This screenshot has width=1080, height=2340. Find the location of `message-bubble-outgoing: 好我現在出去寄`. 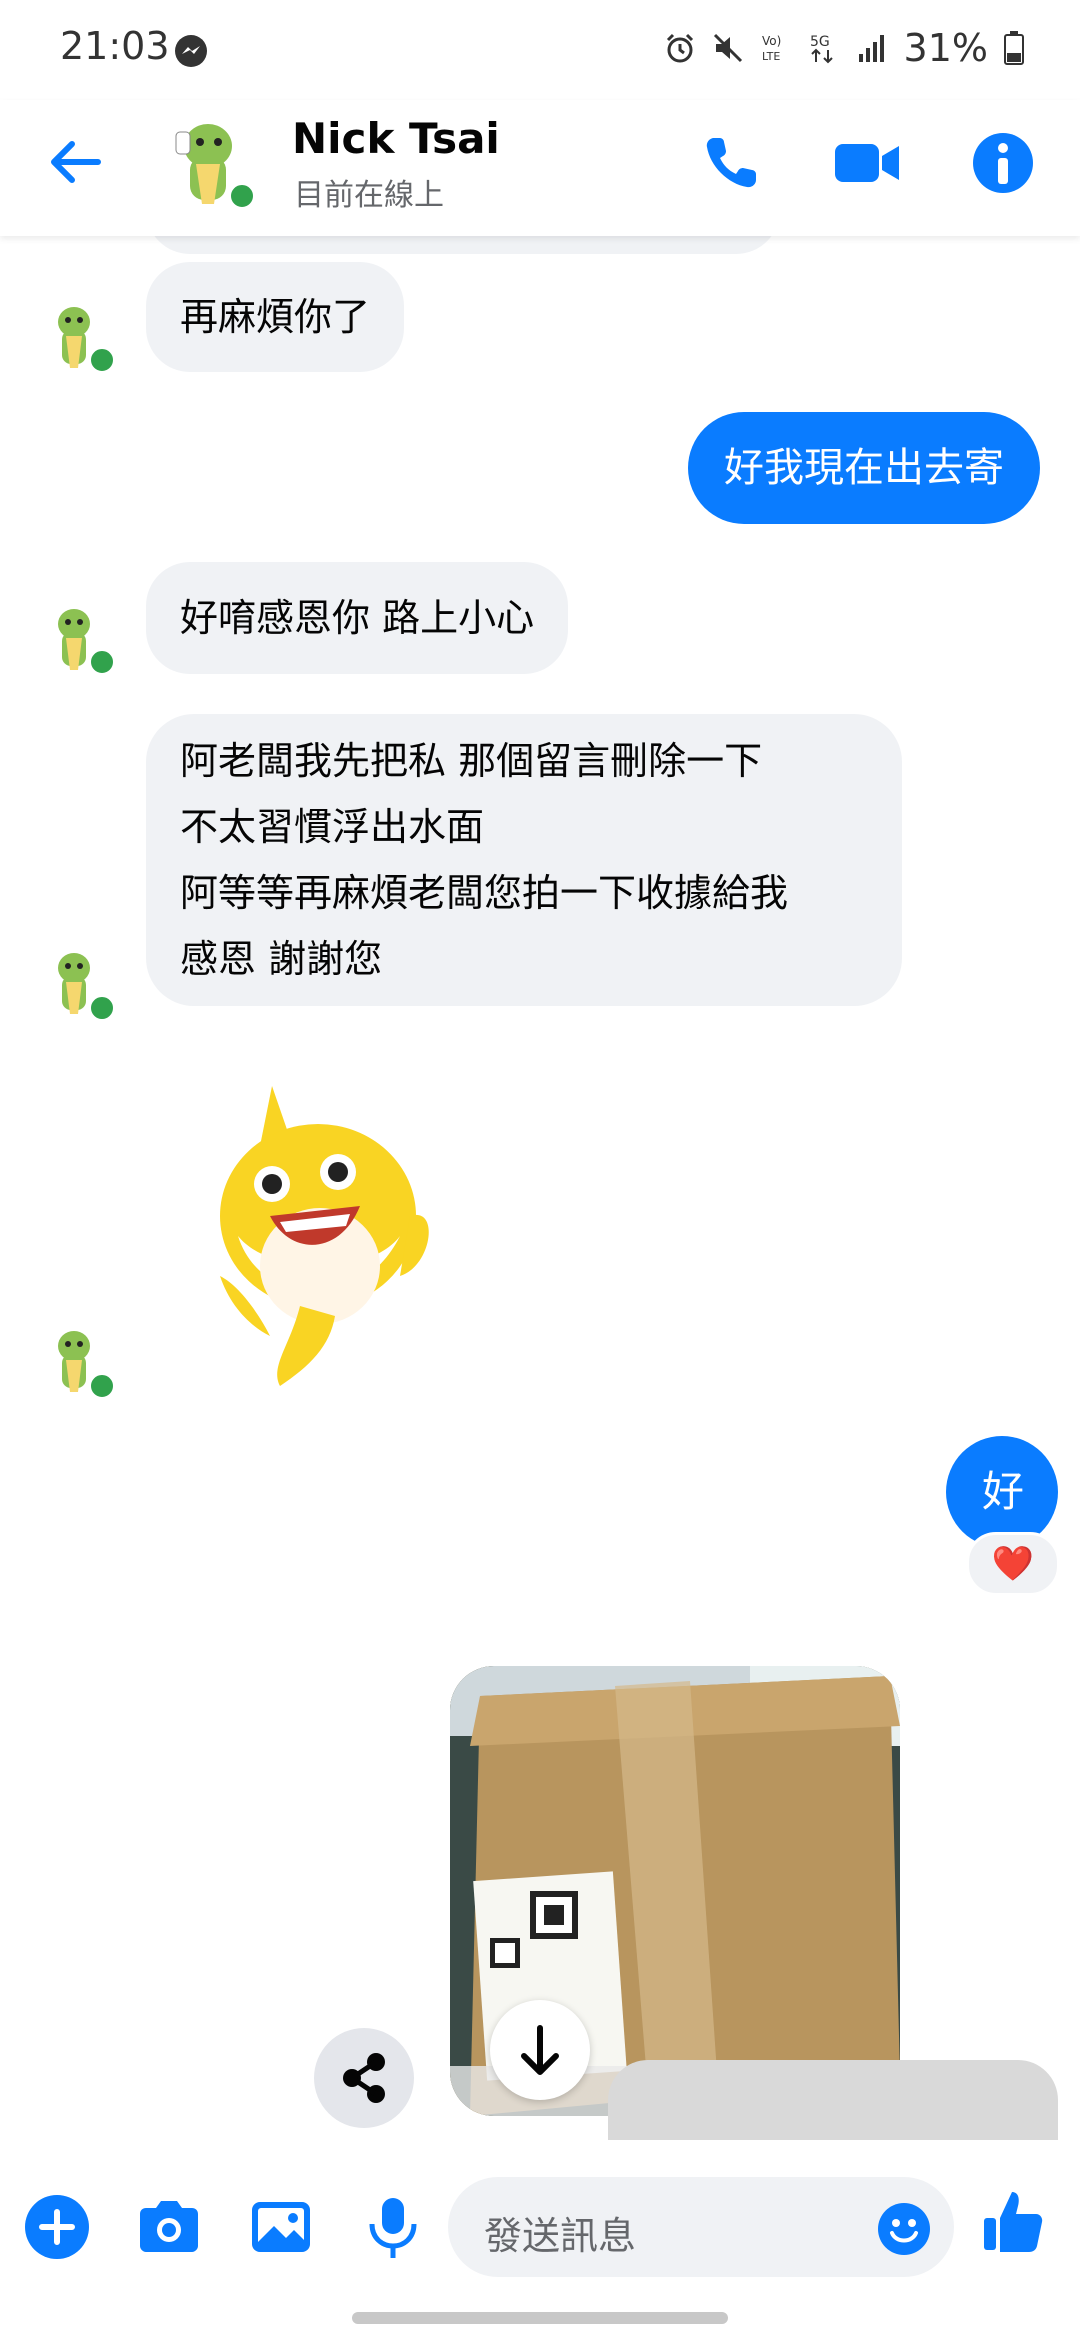

message-bubble-outgoing: 好我現在出去寄 is located at coordinates (864, 468).